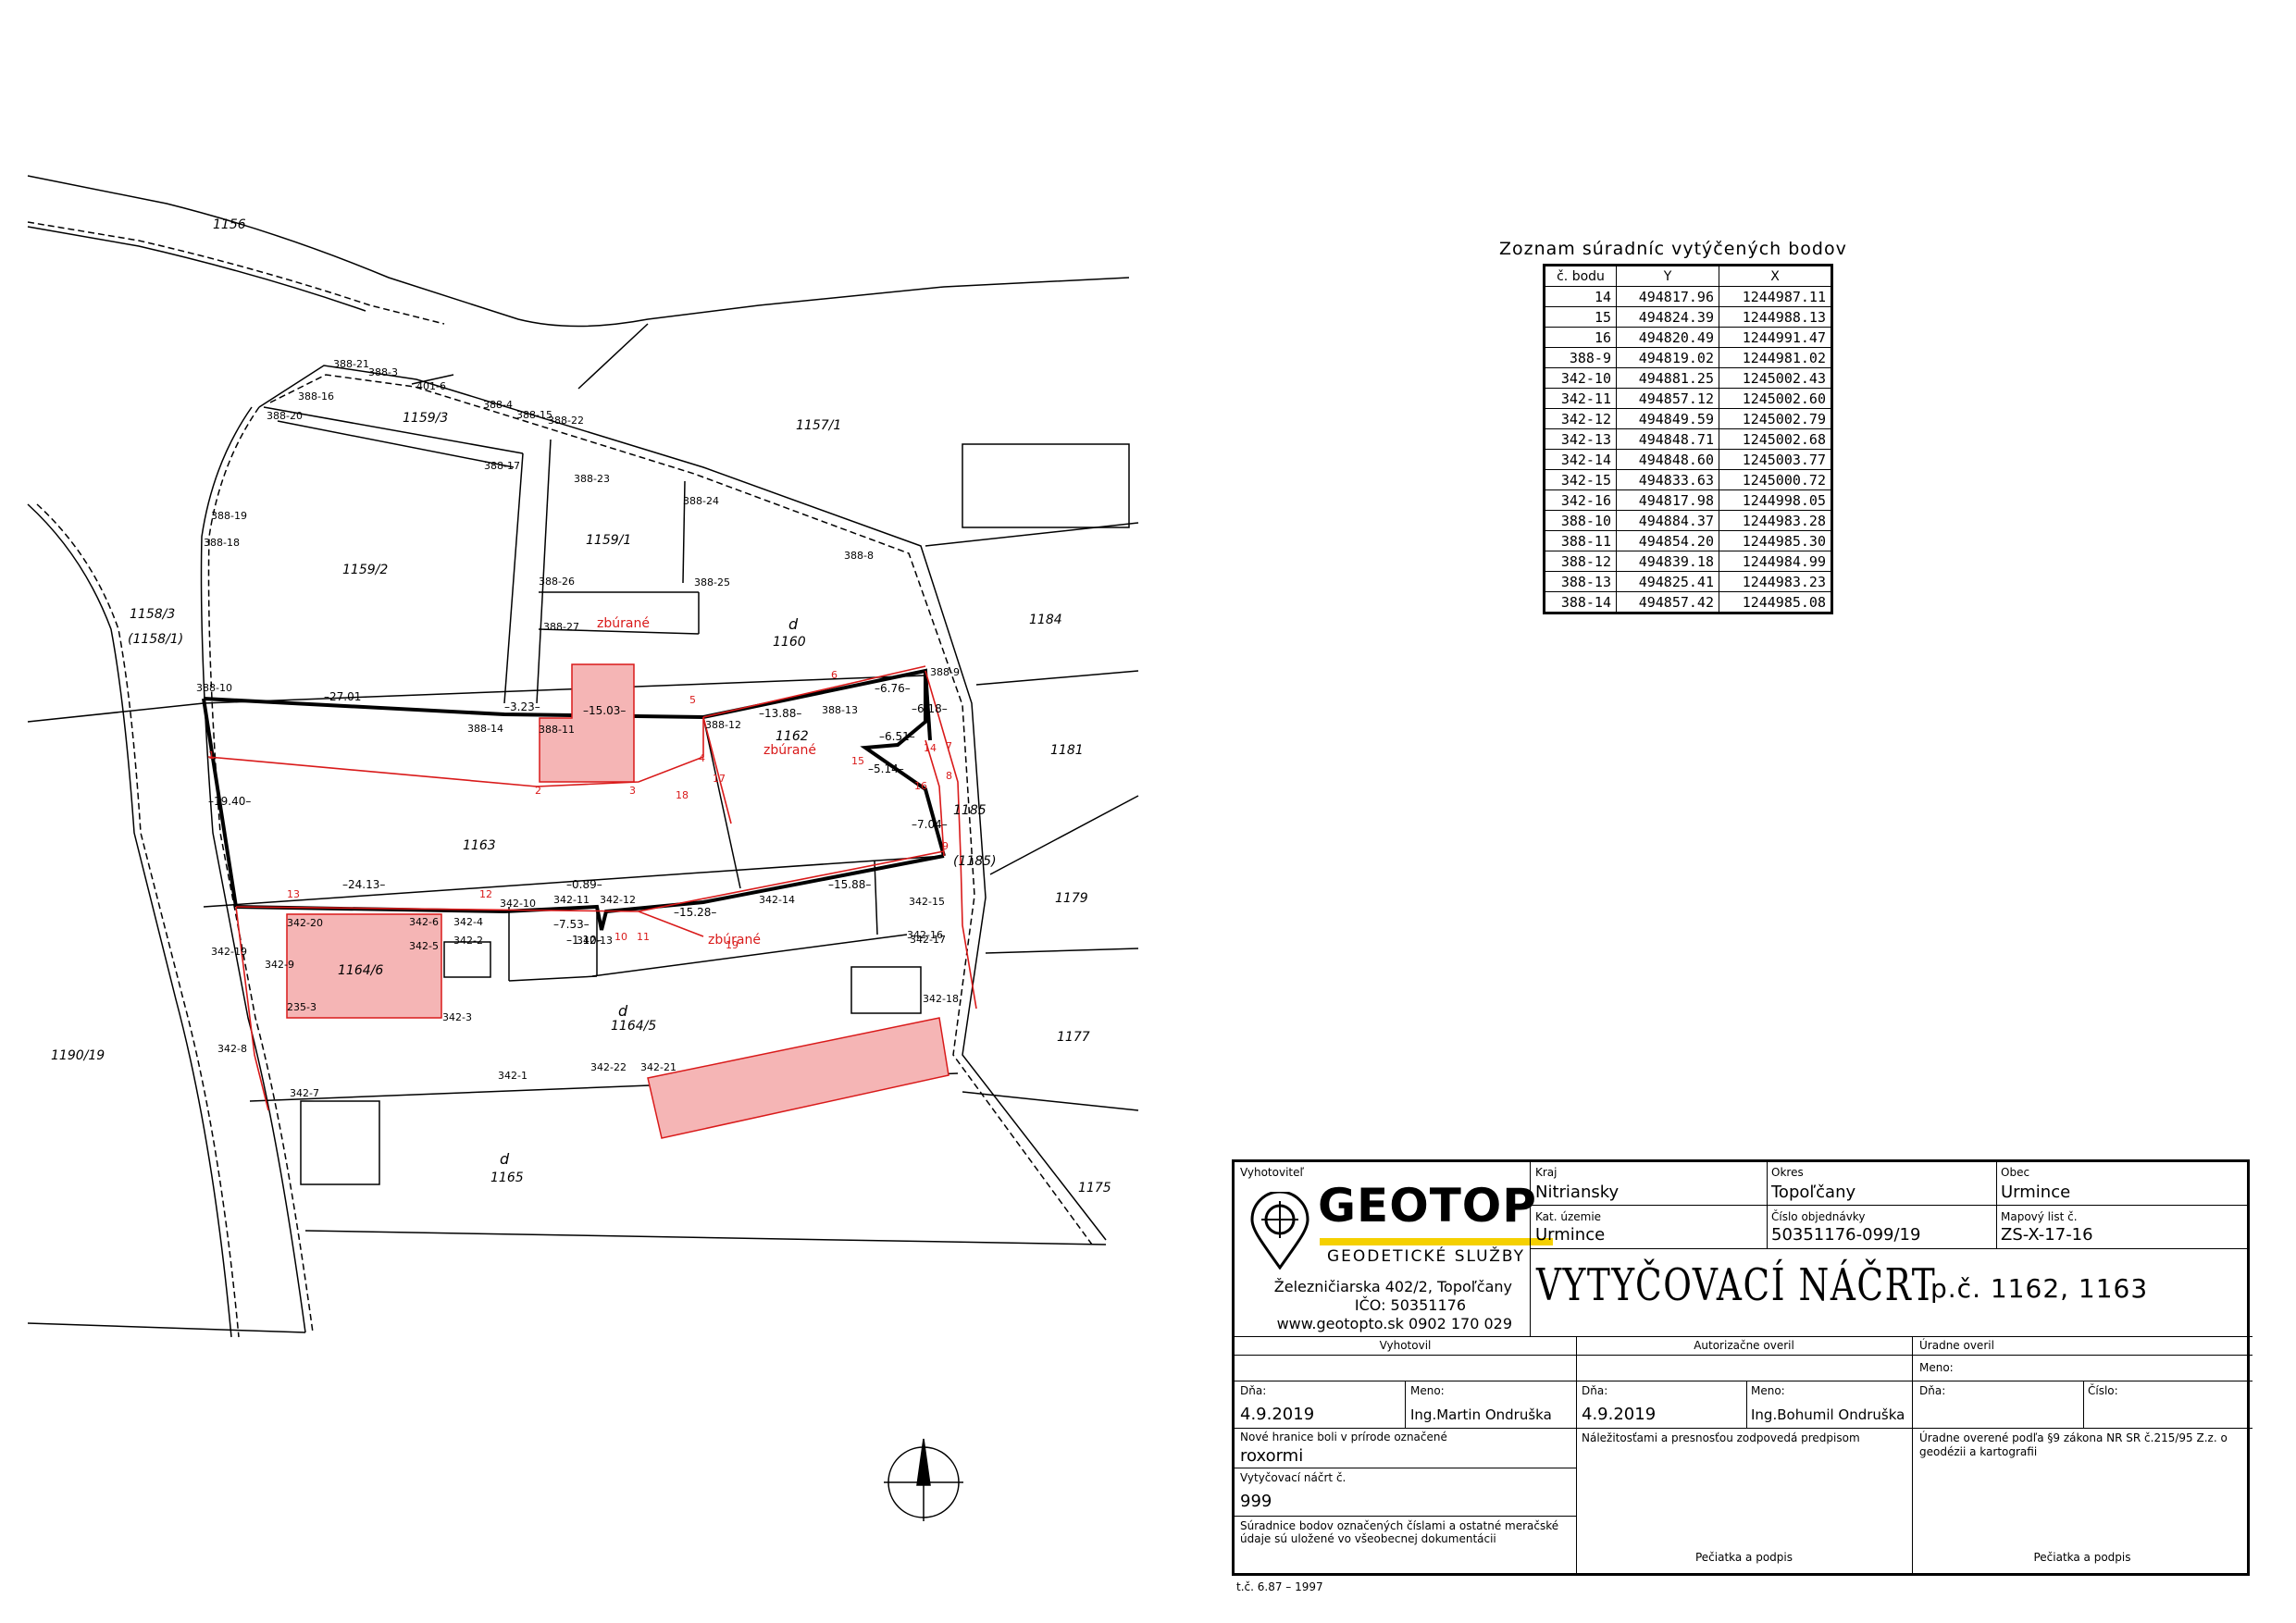  Describe the element at coordinates (1688, 479) in the screenshot. I see `coord-row: 342-15 494833.63 1245000.72` at that location.